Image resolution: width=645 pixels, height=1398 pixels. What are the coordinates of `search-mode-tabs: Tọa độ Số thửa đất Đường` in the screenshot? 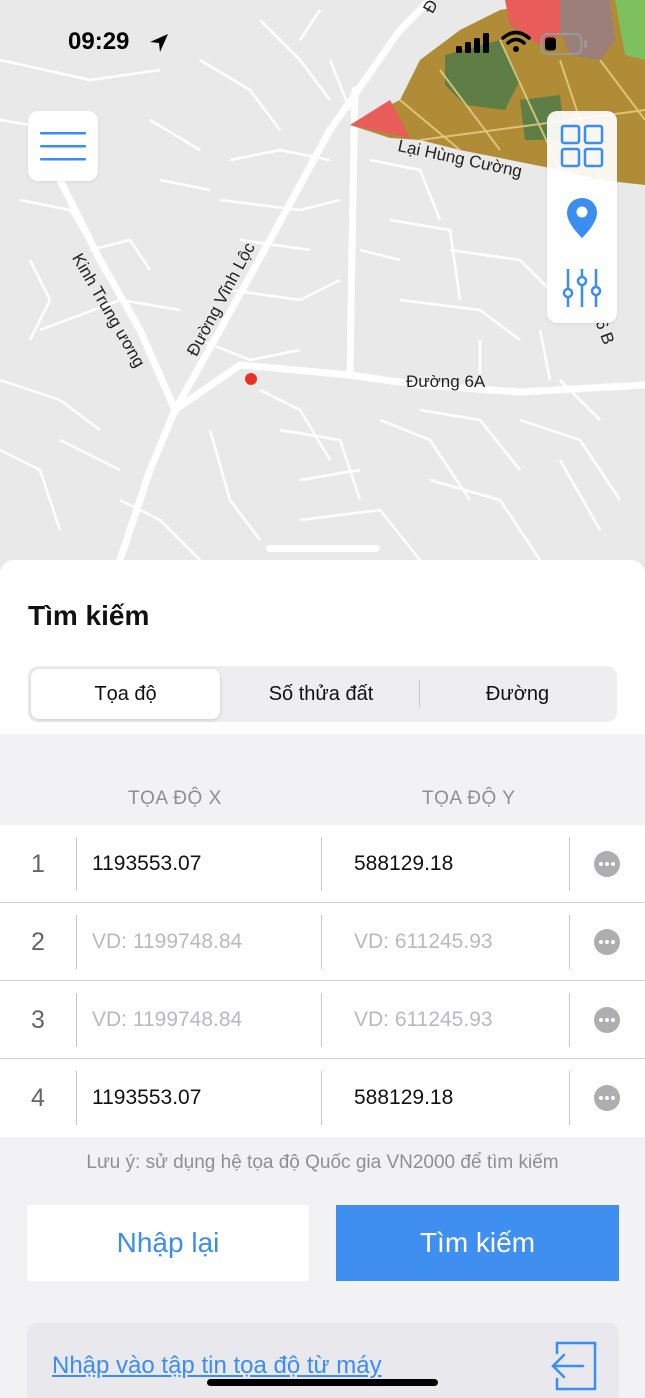 It's located at (322, 694).